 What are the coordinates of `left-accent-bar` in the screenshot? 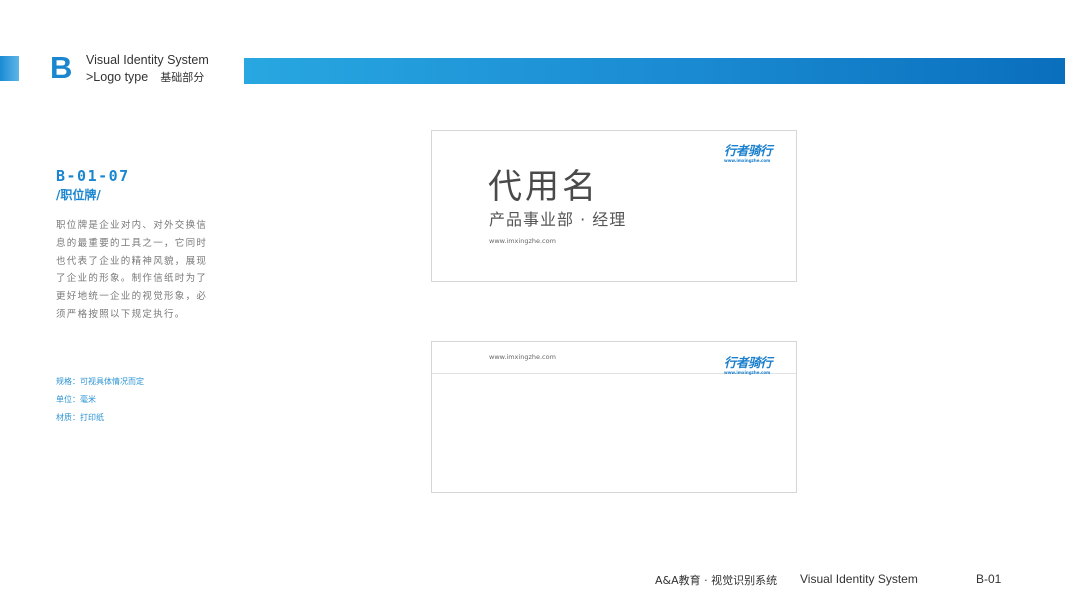 It's located at (9, 68).